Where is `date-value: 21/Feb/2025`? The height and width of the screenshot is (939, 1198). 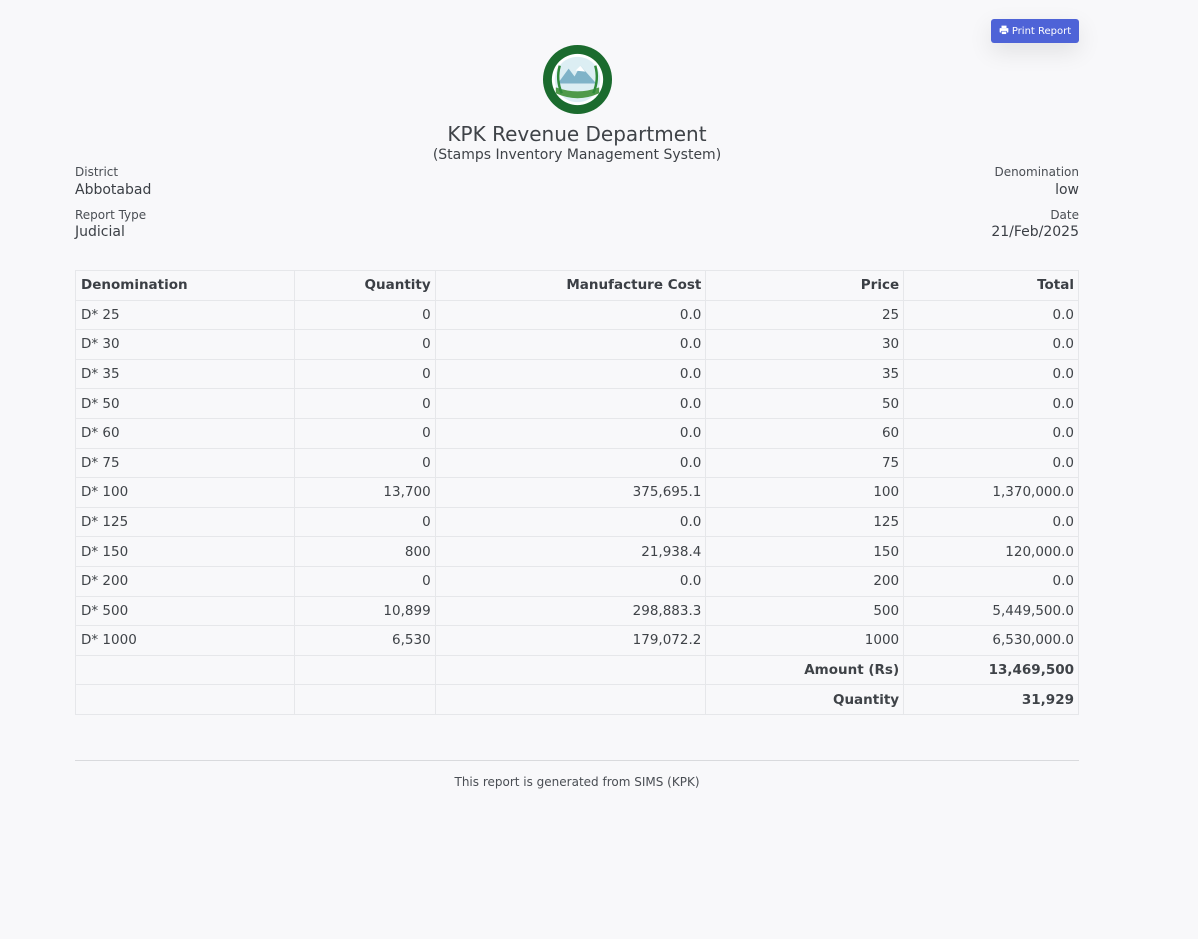 date-value: 21/Feb/2025 is located at coordinates (1035, 232).